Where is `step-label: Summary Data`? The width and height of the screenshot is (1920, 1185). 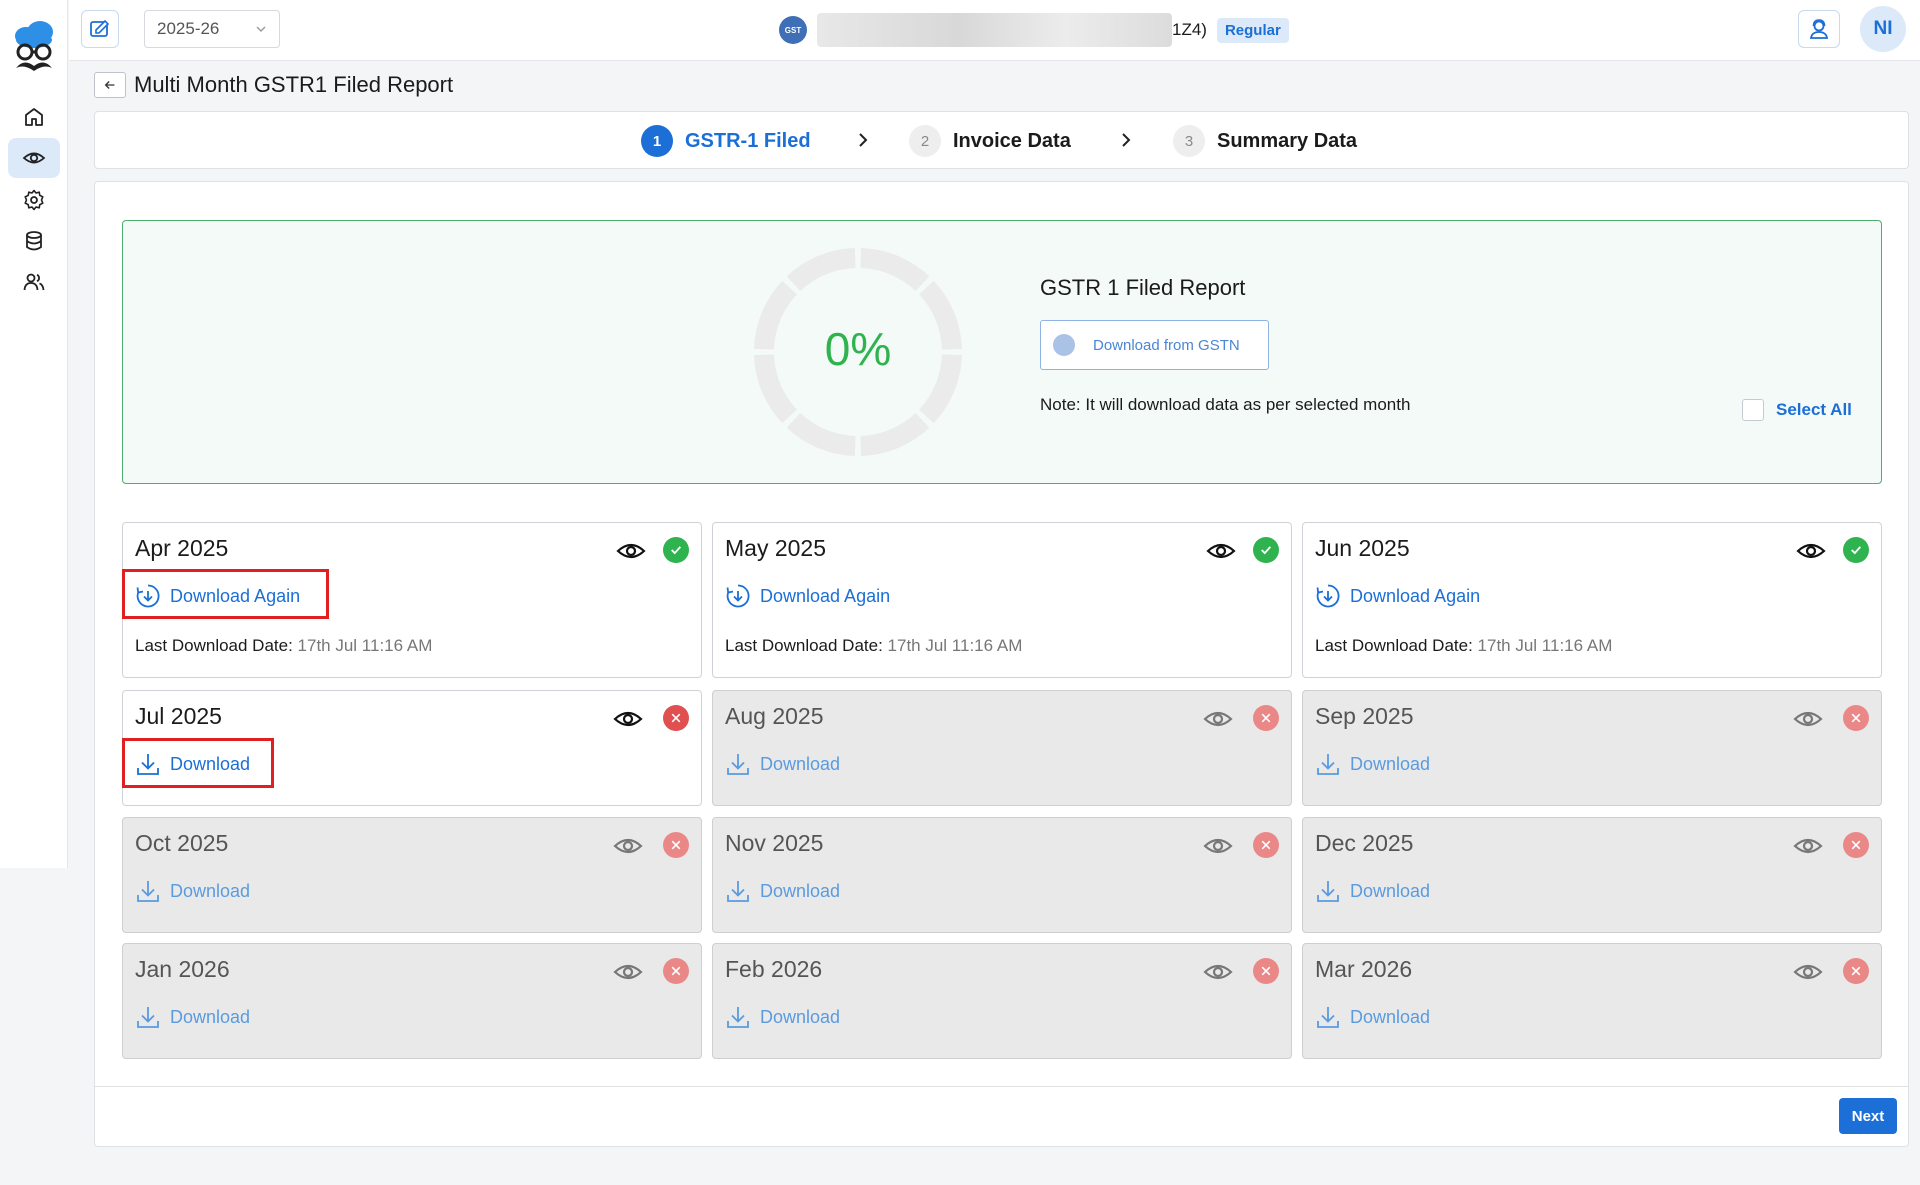 step-label: Summary Data is located at coordinates (1287, 140).